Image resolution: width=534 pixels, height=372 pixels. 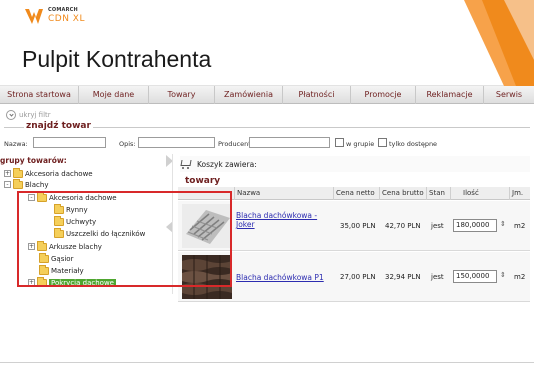 What do you see at coordinates (403, 277) in the screenshot?
I see `gross-price: 32,94 PLN` at bounding box center [403, 277].